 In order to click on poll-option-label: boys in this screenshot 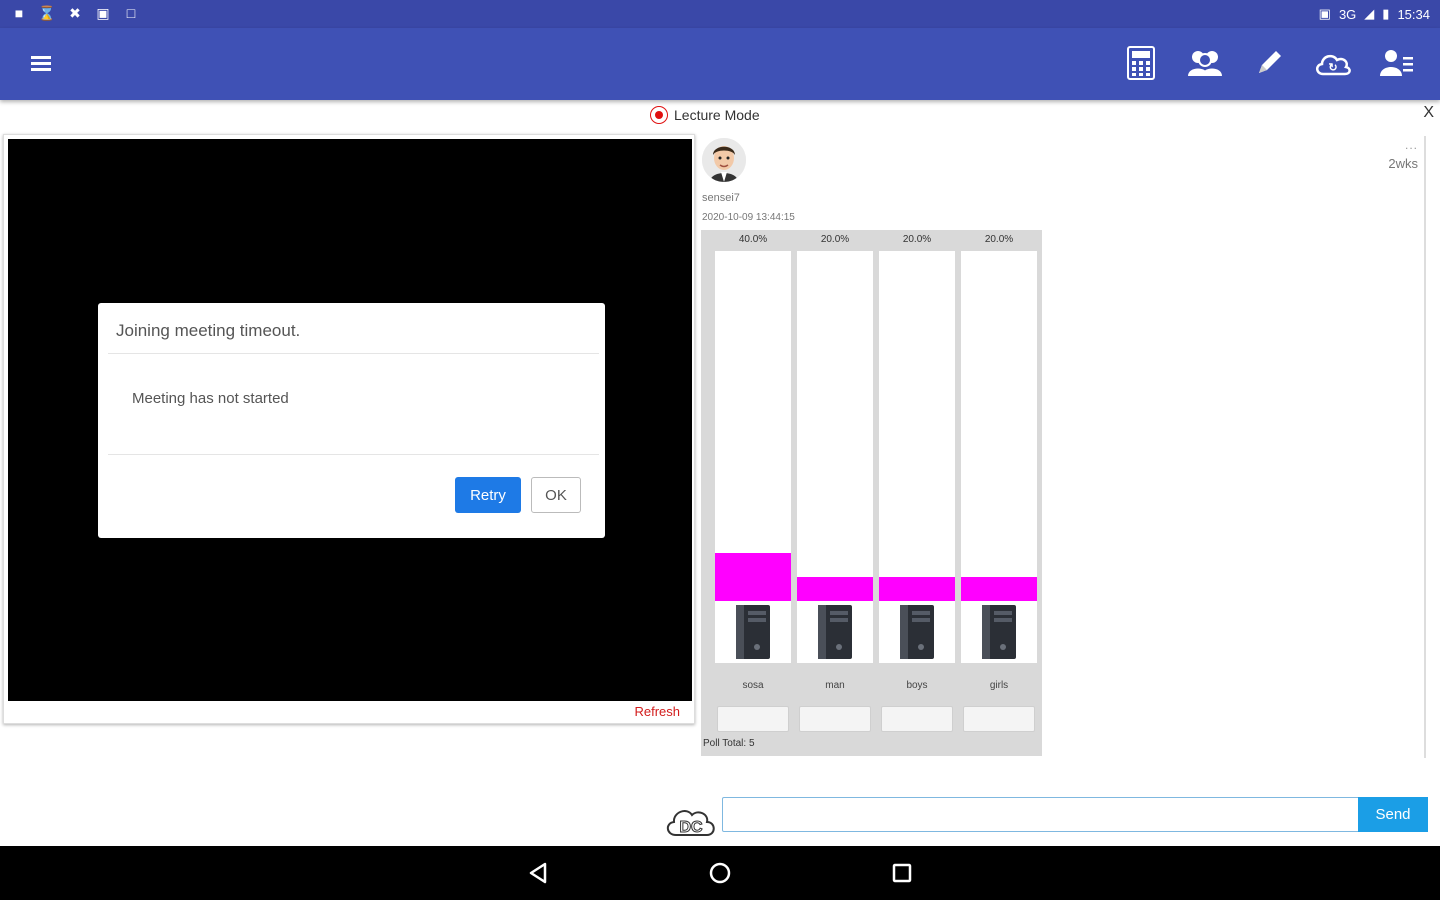, I will do `click(917, 685)`.